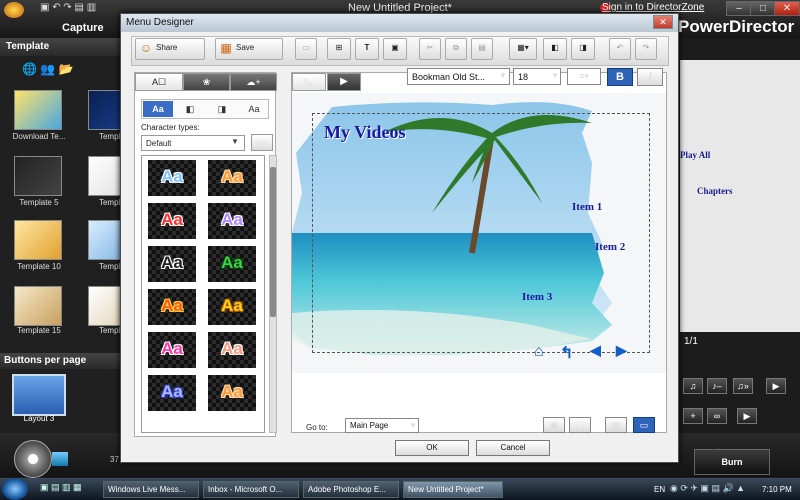 This screenshot has height=500, width=800. What do you see at coordinates (60, 459) in the screenshot?
I see `disc-blue-indicator` at bounding box center [60, 459].